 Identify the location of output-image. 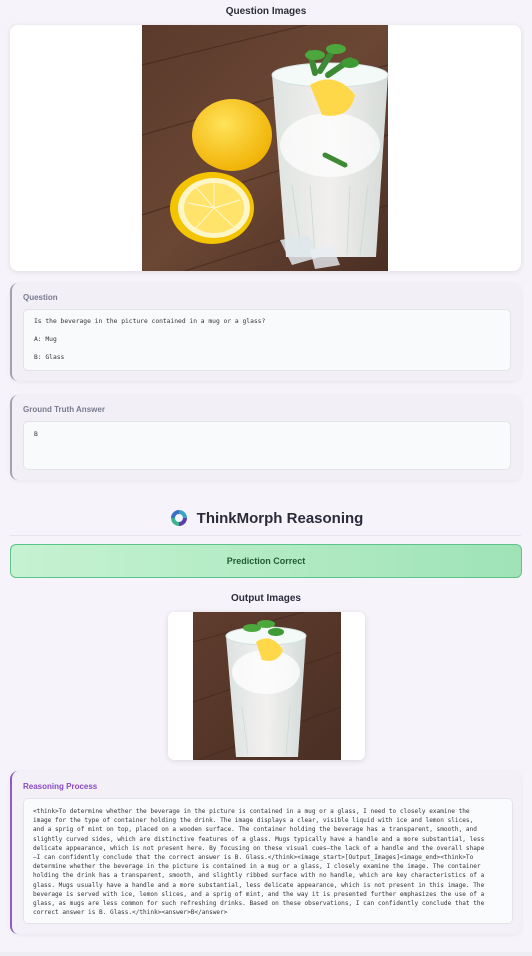
(267, 686).